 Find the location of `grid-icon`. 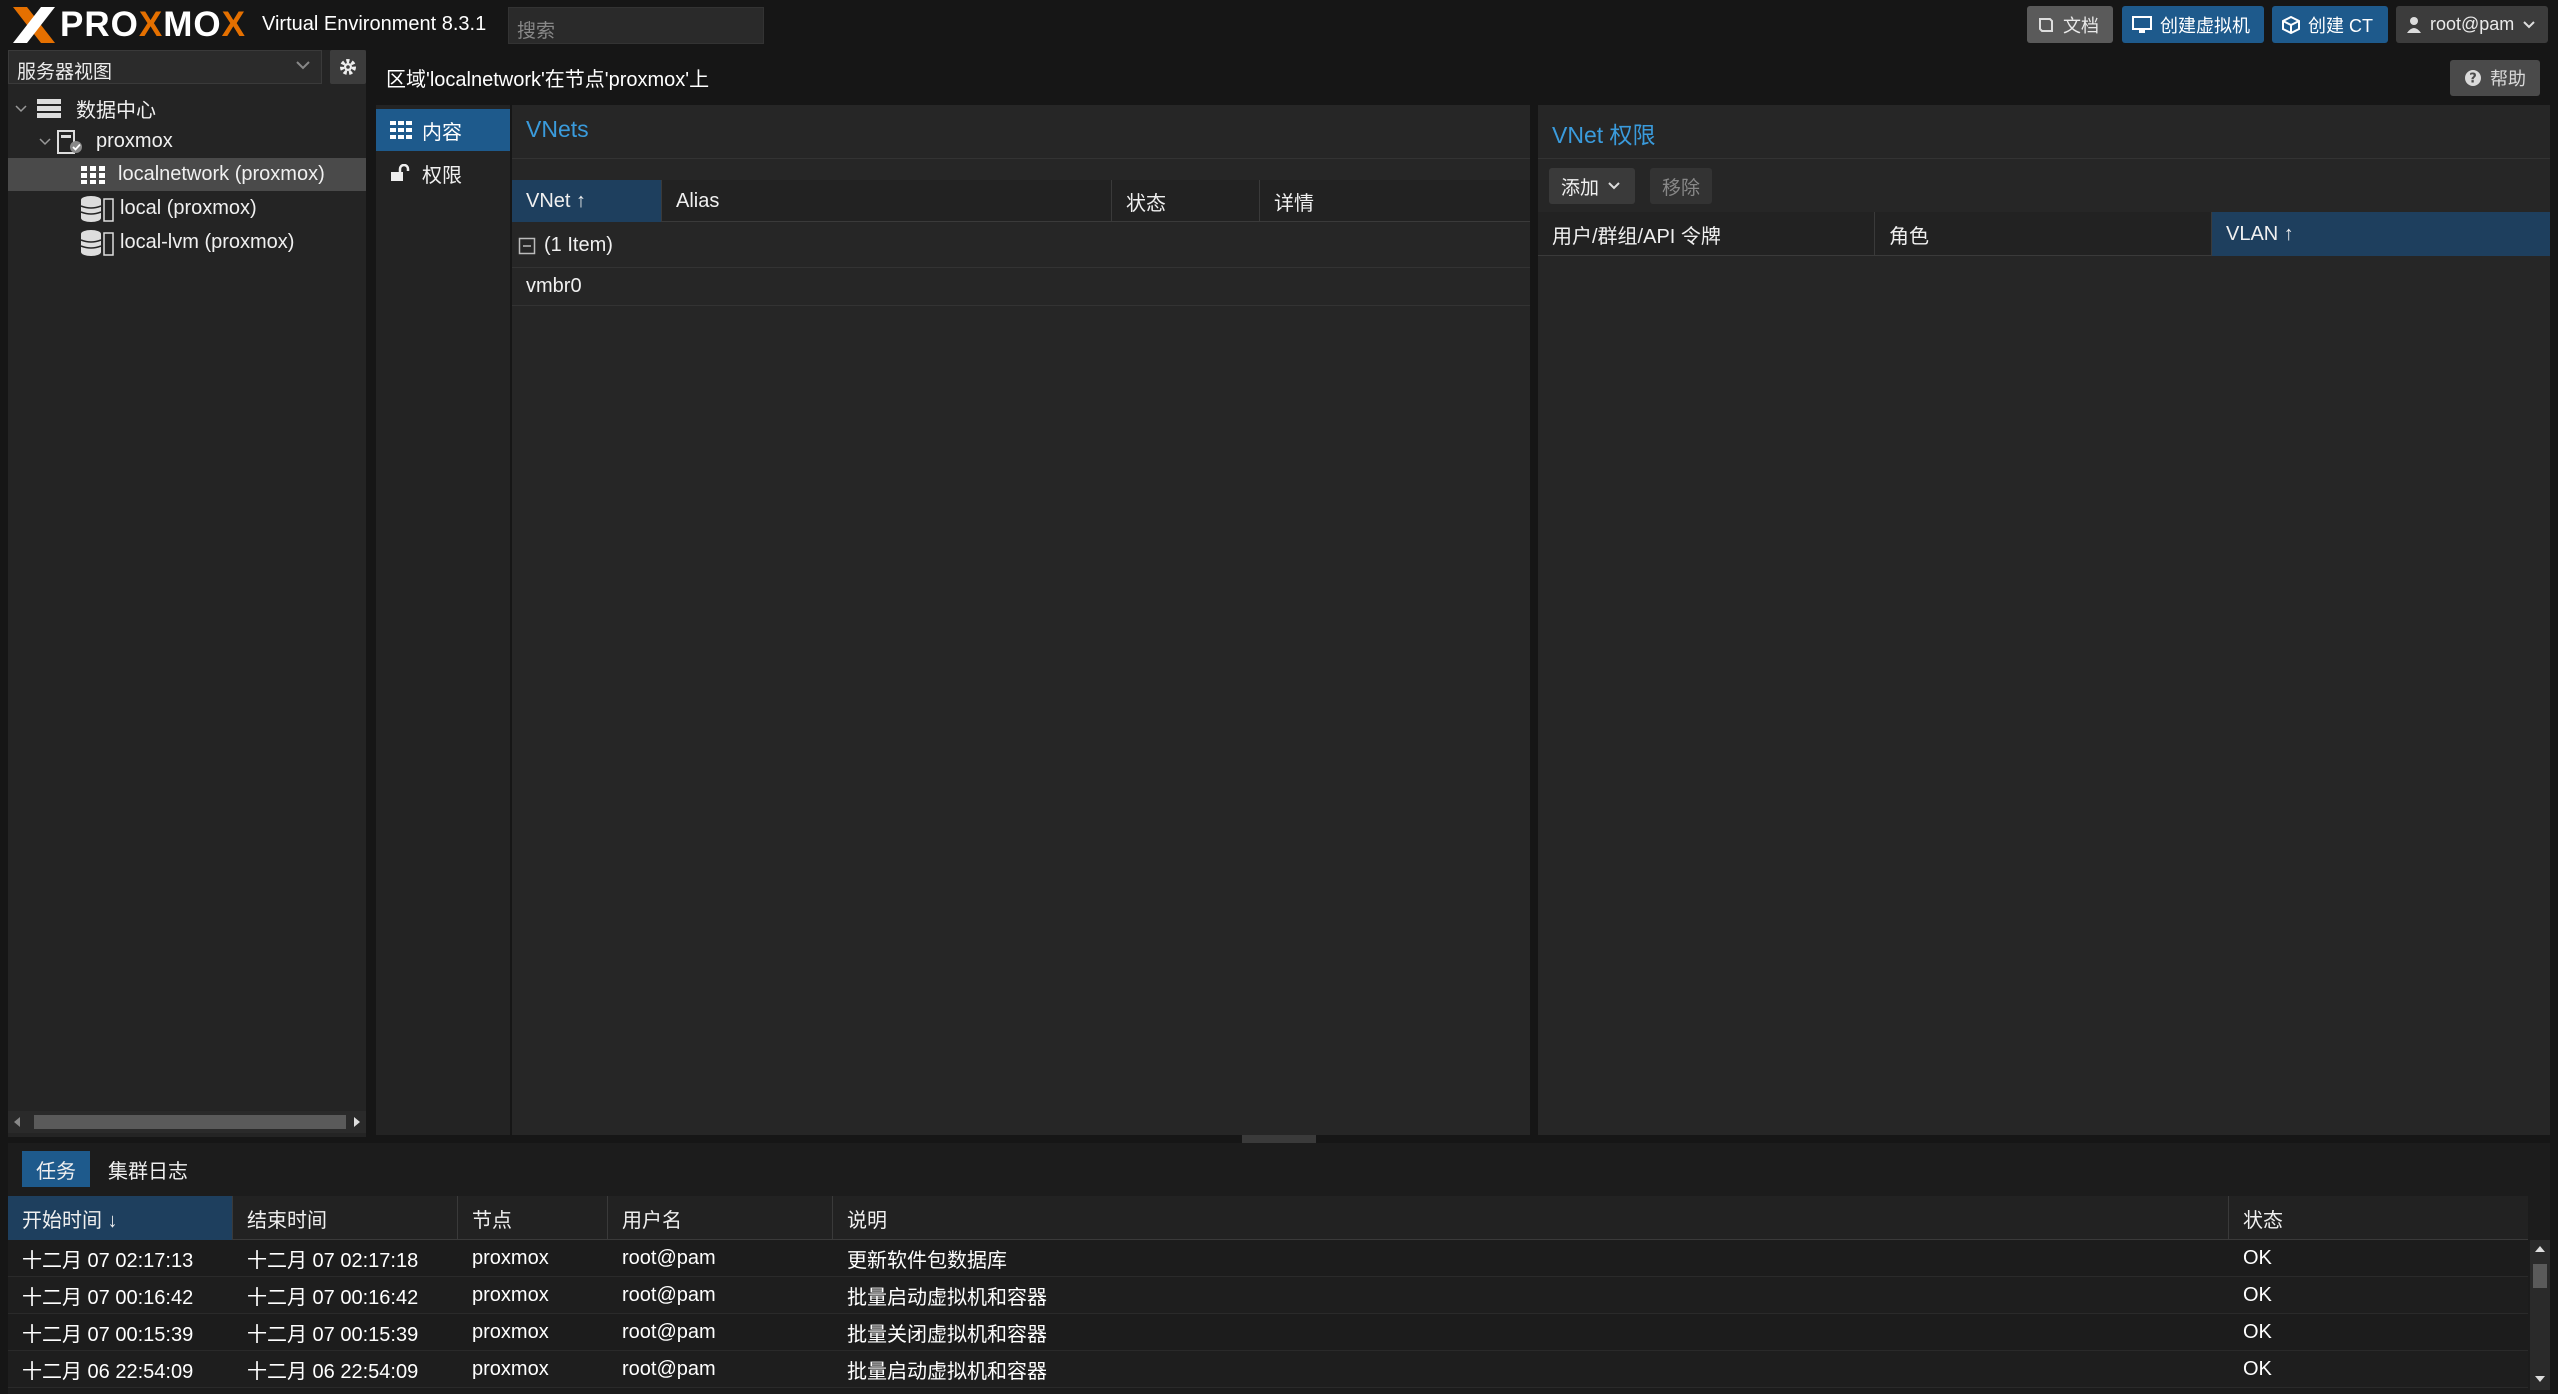

grid-icon is located at coordinates (401, 130).